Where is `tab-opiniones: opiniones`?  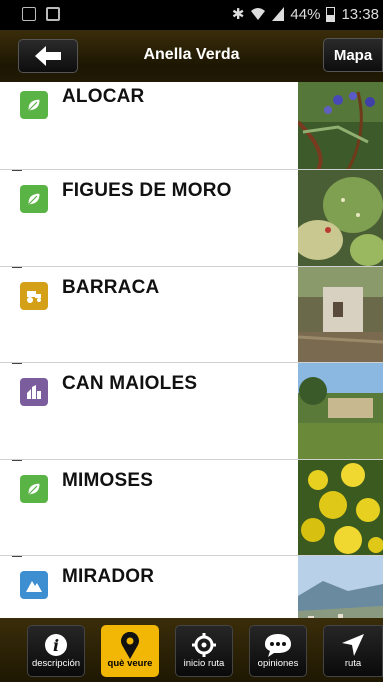
tab-opiniones: opiniones is located at coordinates (278, 651).